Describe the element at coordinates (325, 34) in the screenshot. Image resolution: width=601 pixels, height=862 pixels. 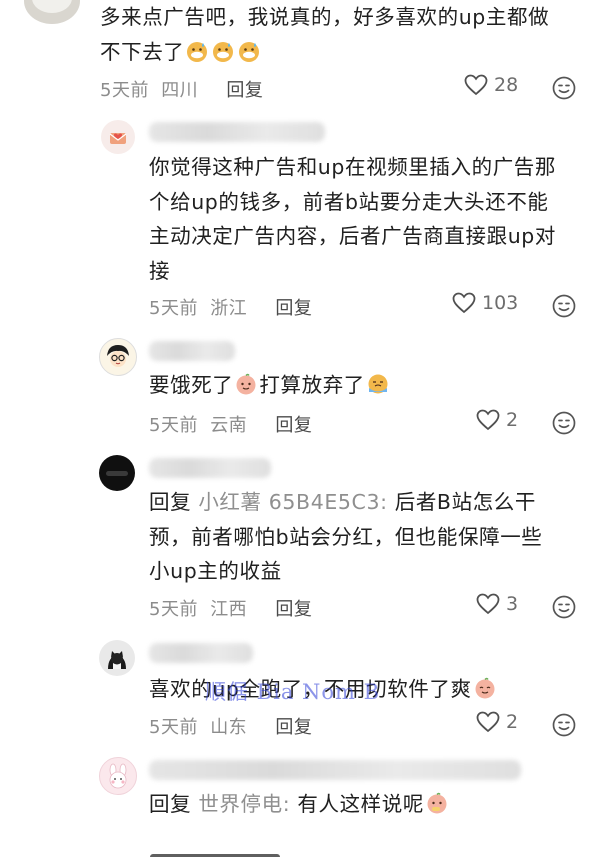
I see `comment-text: 多来点广告吧，我说真的，好多喜欢的up主都做 不下去了` at that location.